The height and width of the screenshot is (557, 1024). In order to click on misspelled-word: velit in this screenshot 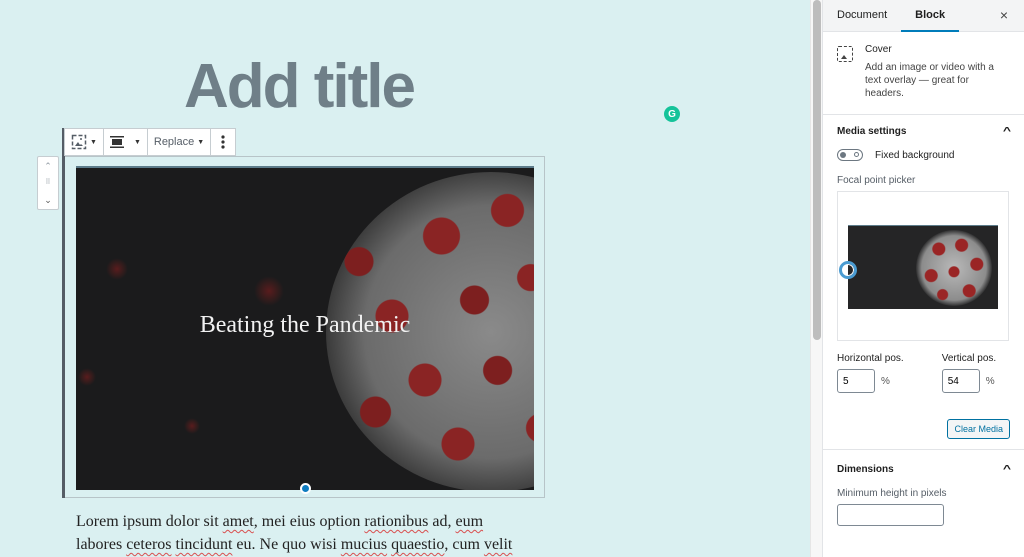, I will do `click(498, 544)`.